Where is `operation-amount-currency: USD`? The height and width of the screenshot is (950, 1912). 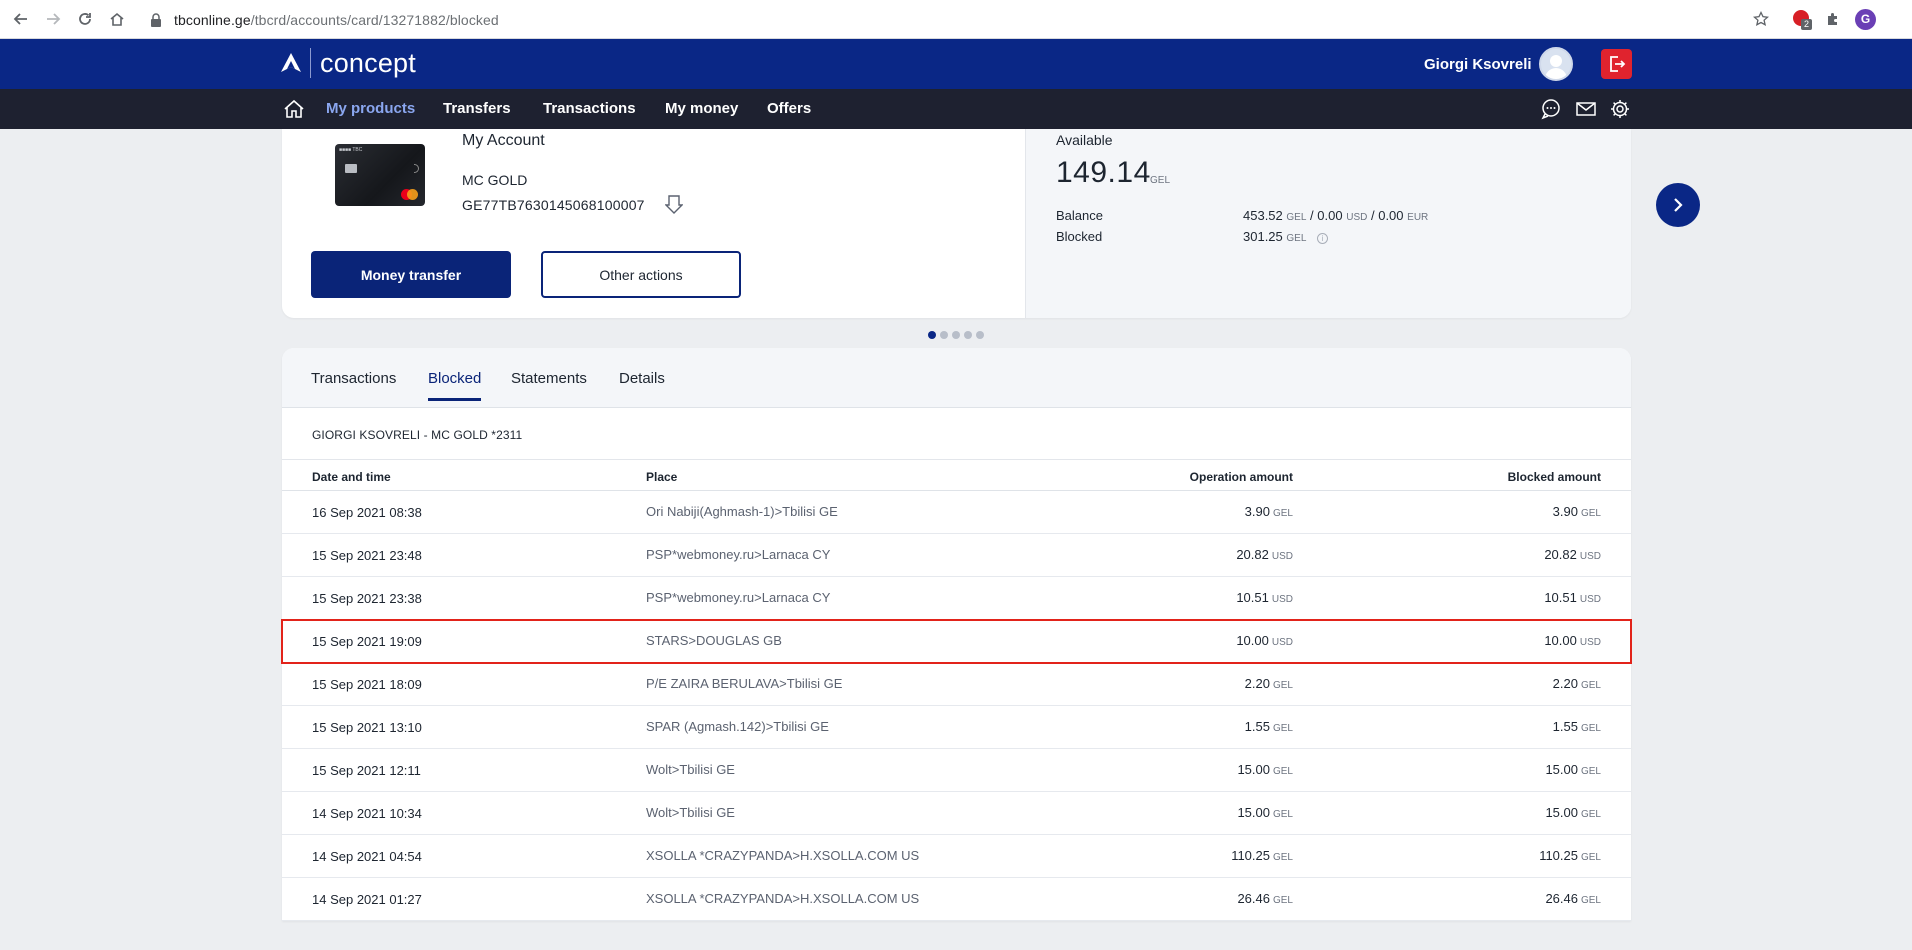
operation-amount-currency: USD is located at coordinates (1282, 599).